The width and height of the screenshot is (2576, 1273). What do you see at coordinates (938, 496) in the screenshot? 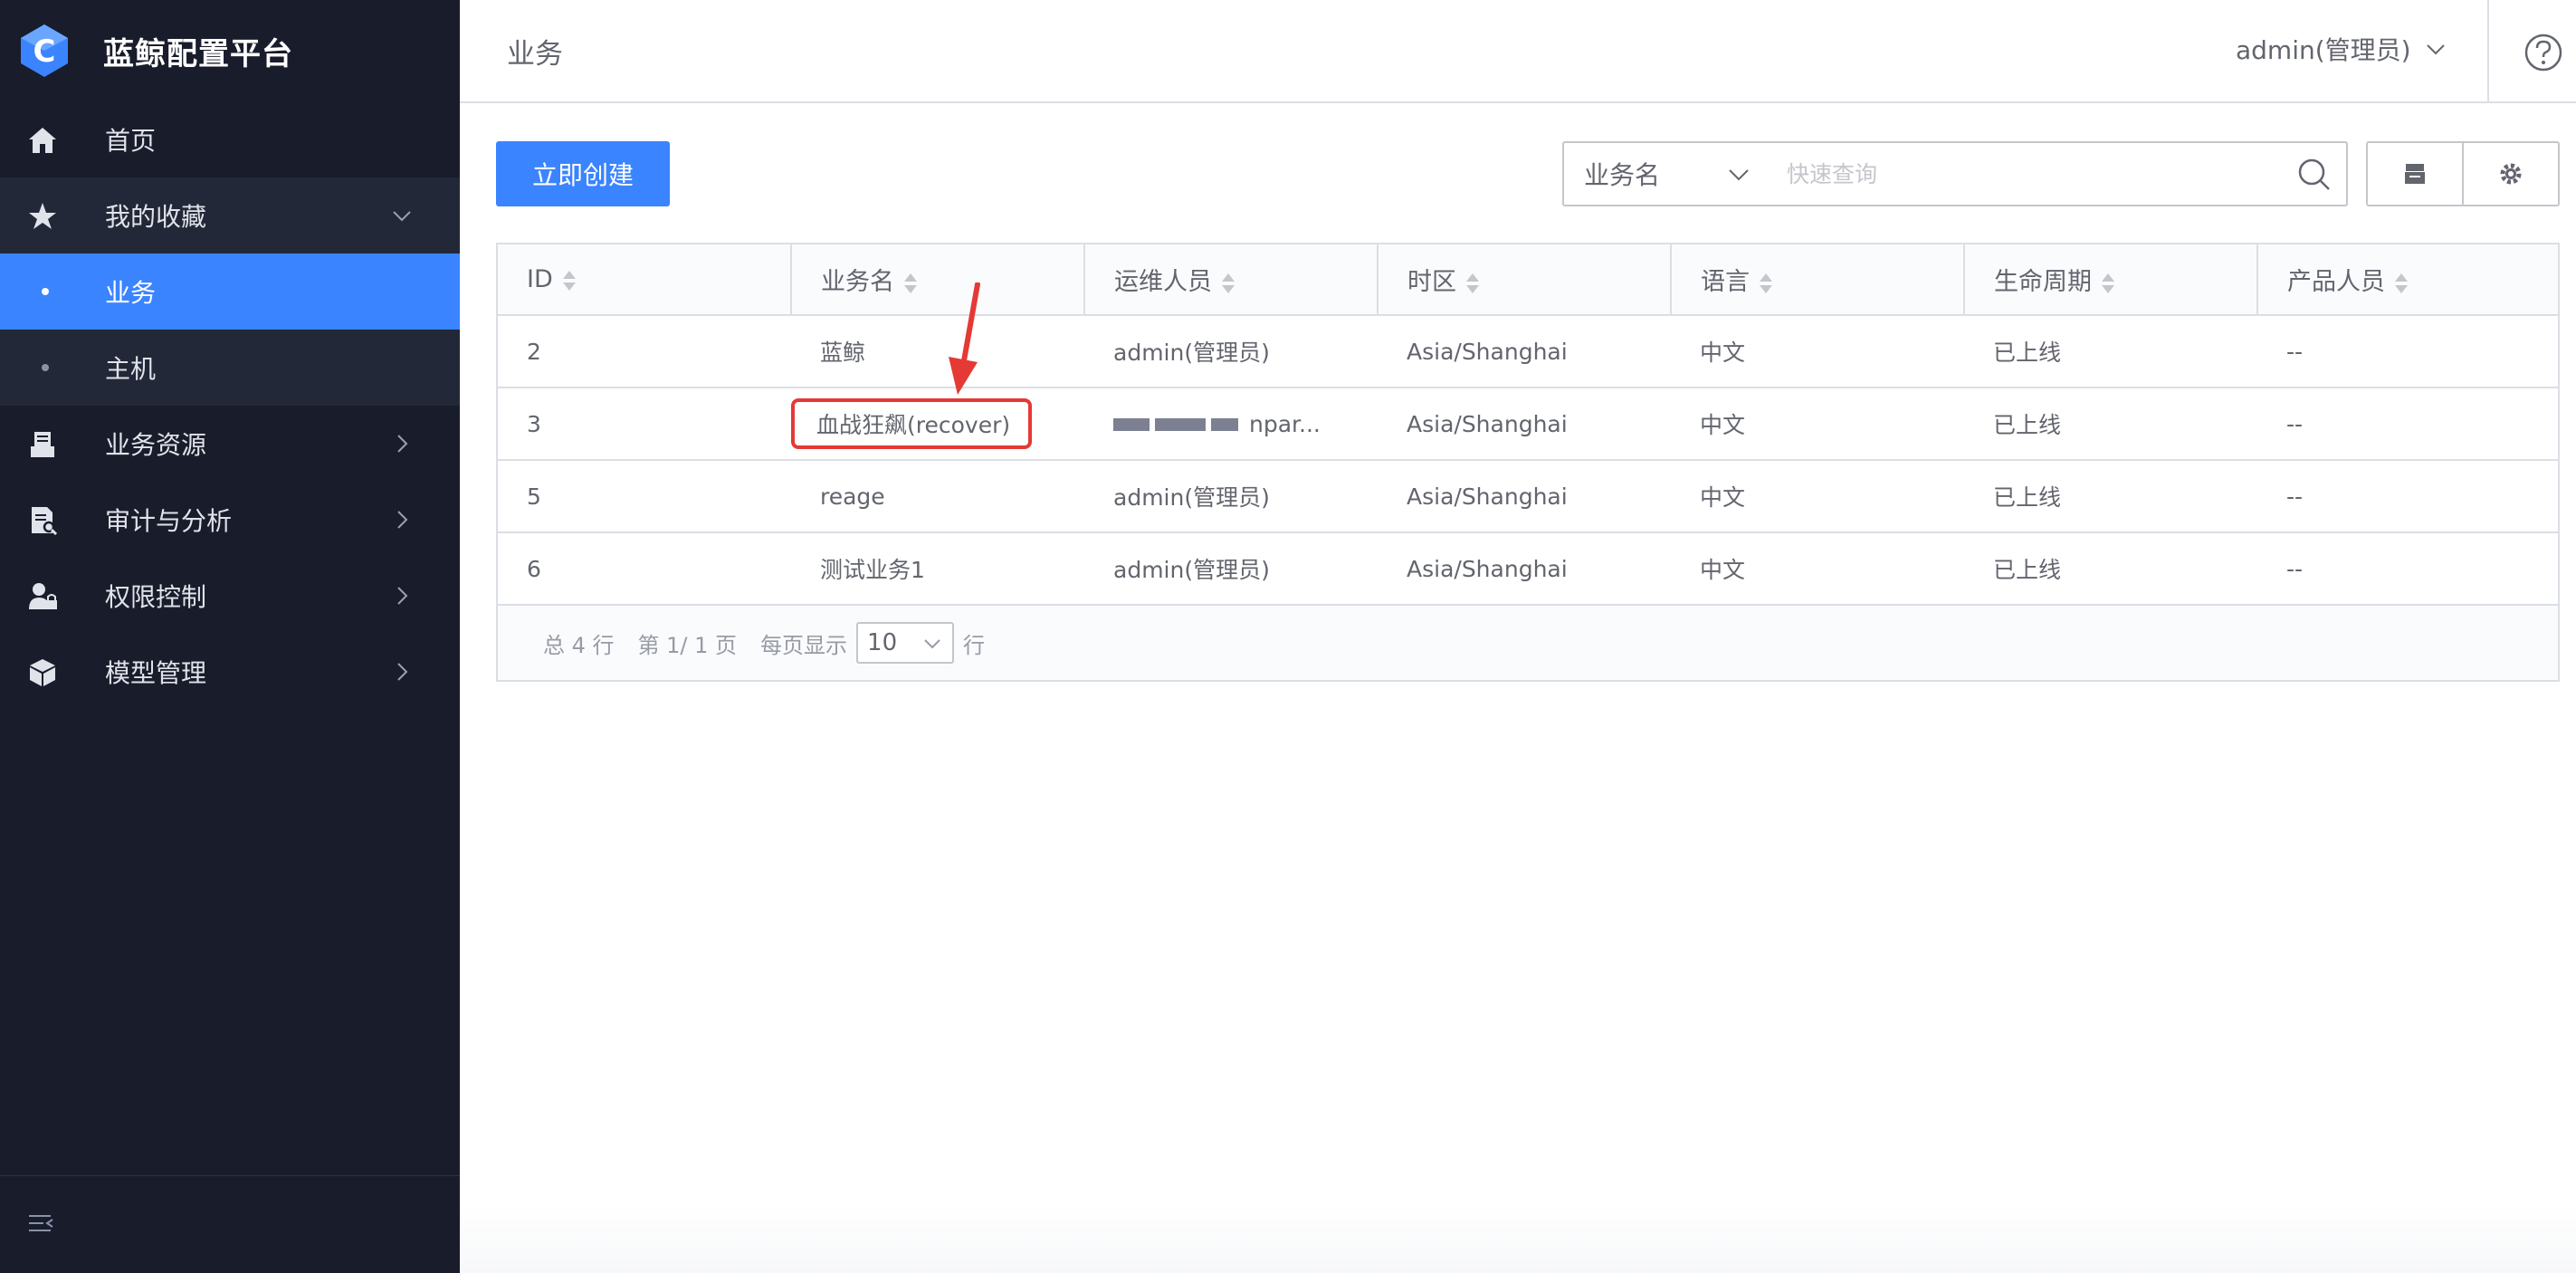
I see `cell-name: reage` at bounding box center [938, 496].